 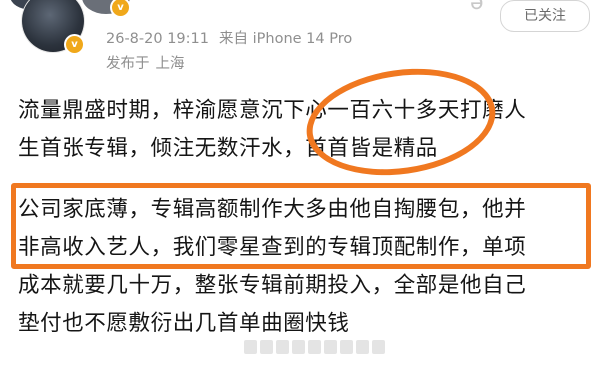 What do you see at coordinates (272, 285) in the screenshot?
I see `paragraph-line: 成本就要几十万，整张专辑前期投入，全部是他自己` at bounding box center [272, 285].